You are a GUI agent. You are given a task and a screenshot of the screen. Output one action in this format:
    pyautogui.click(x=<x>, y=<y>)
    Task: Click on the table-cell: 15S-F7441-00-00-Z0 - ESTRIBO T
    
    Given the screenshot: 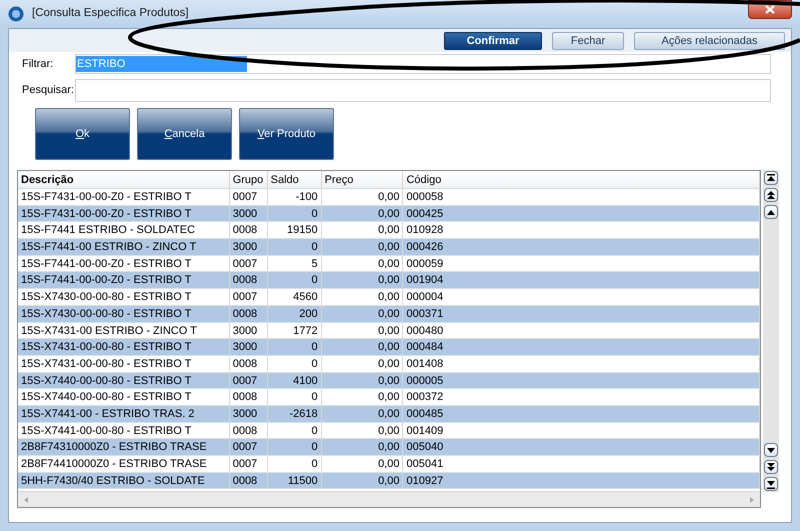 What is the action you would take?
    pyautogui.click(x=124, y=280)
    